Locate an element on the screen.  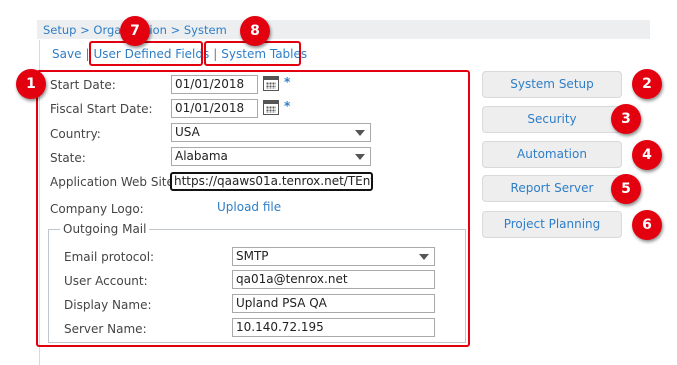
annotation-badge-7: 7 is located at coordinates (135, 31).